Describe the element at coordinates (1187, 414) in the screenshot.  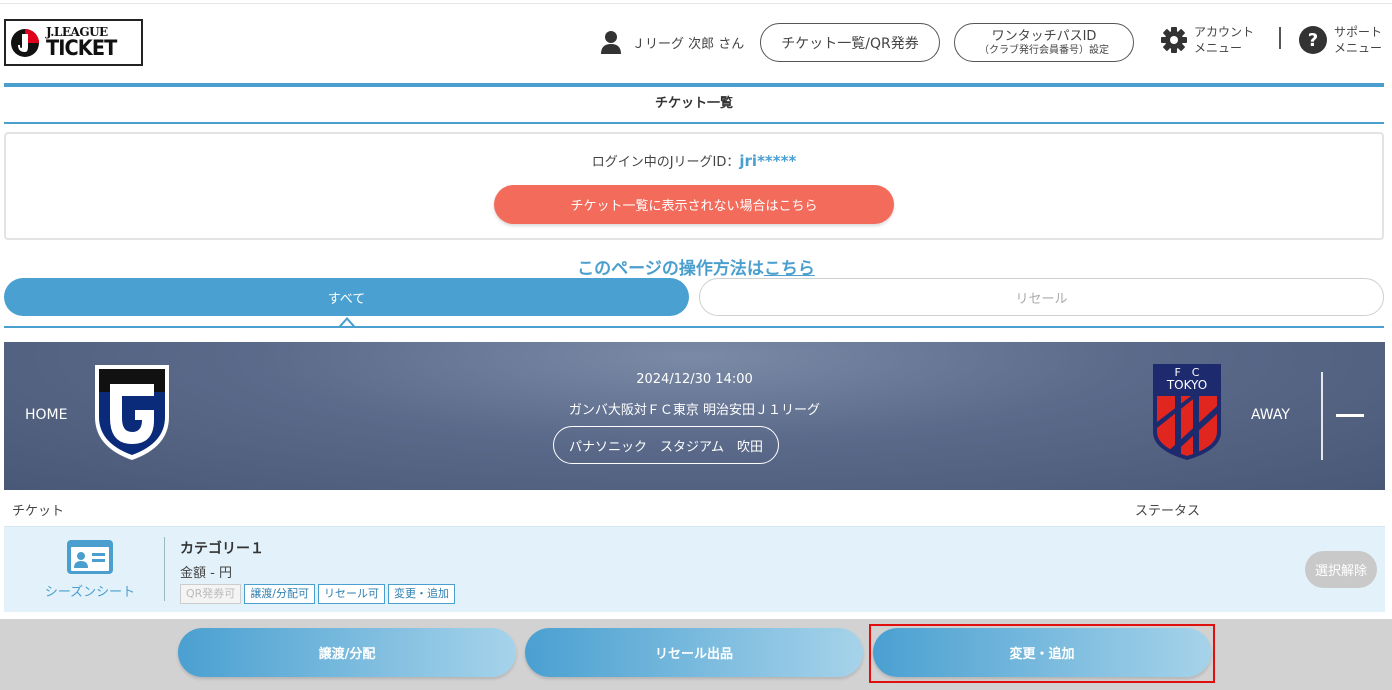
I see `fc-tokyo-emblem-icon: F C TOKYO` at that location.